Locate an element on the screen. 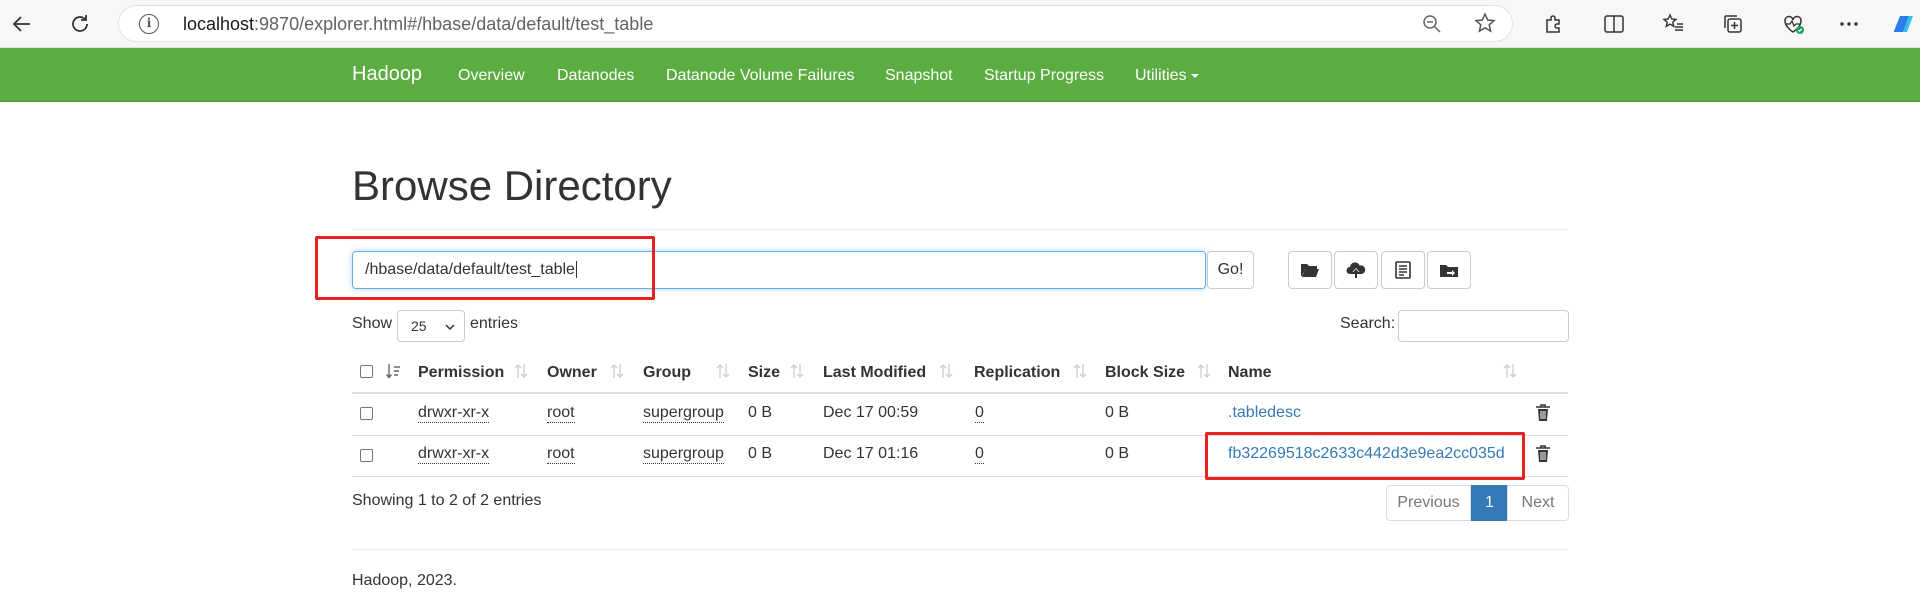  sort-icon is located at coordinates (393, 371).